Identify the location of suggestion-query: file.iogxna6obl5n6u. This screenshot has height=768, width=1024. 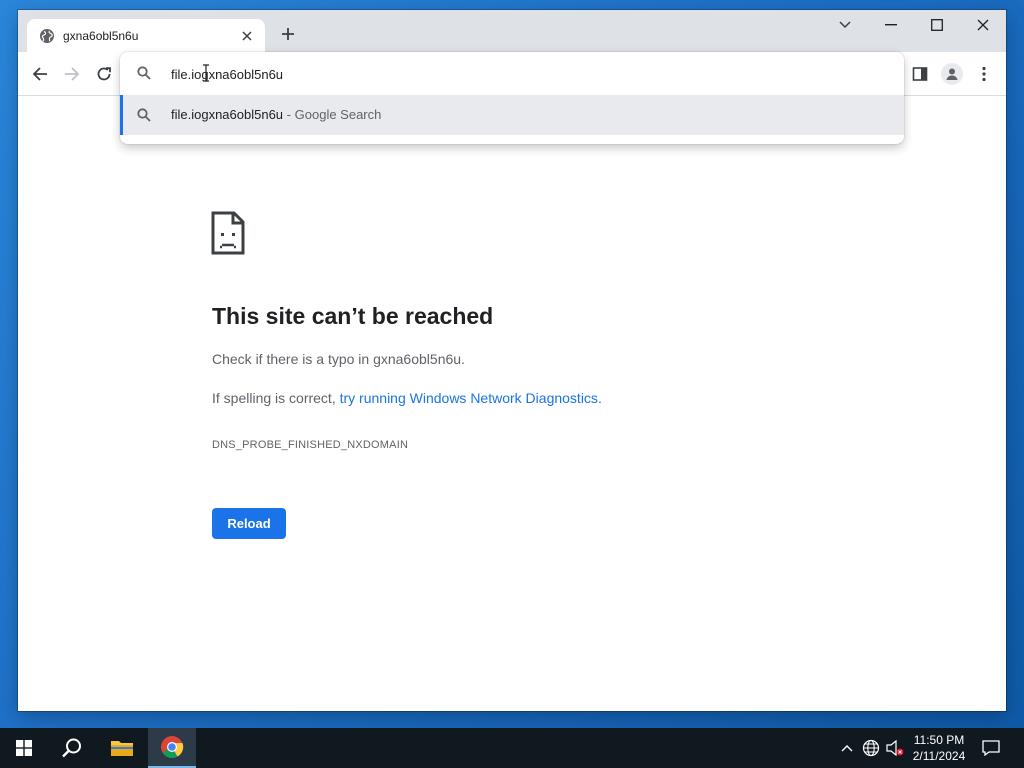
(227, 114).